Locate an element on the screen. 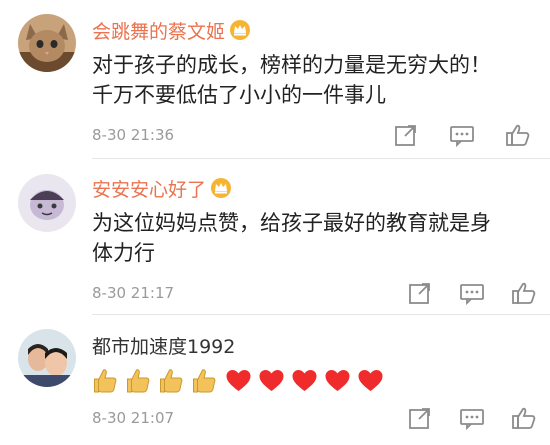 This screenshot has width=550, height=445. cat-avatar-icon is located at coordinates (47, 43).